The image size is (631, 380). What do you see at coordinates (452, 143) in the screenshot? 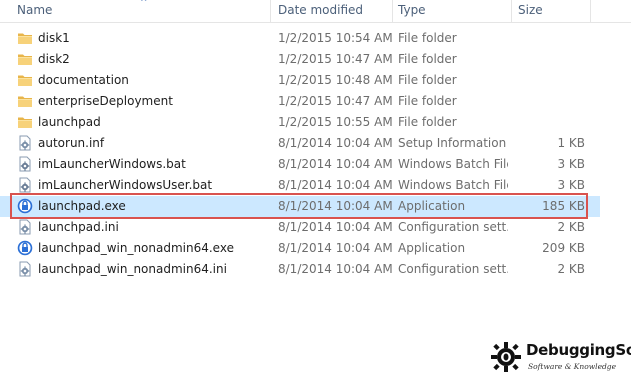
I see `file-type: Setup Information` at bounding box center [452, 143].